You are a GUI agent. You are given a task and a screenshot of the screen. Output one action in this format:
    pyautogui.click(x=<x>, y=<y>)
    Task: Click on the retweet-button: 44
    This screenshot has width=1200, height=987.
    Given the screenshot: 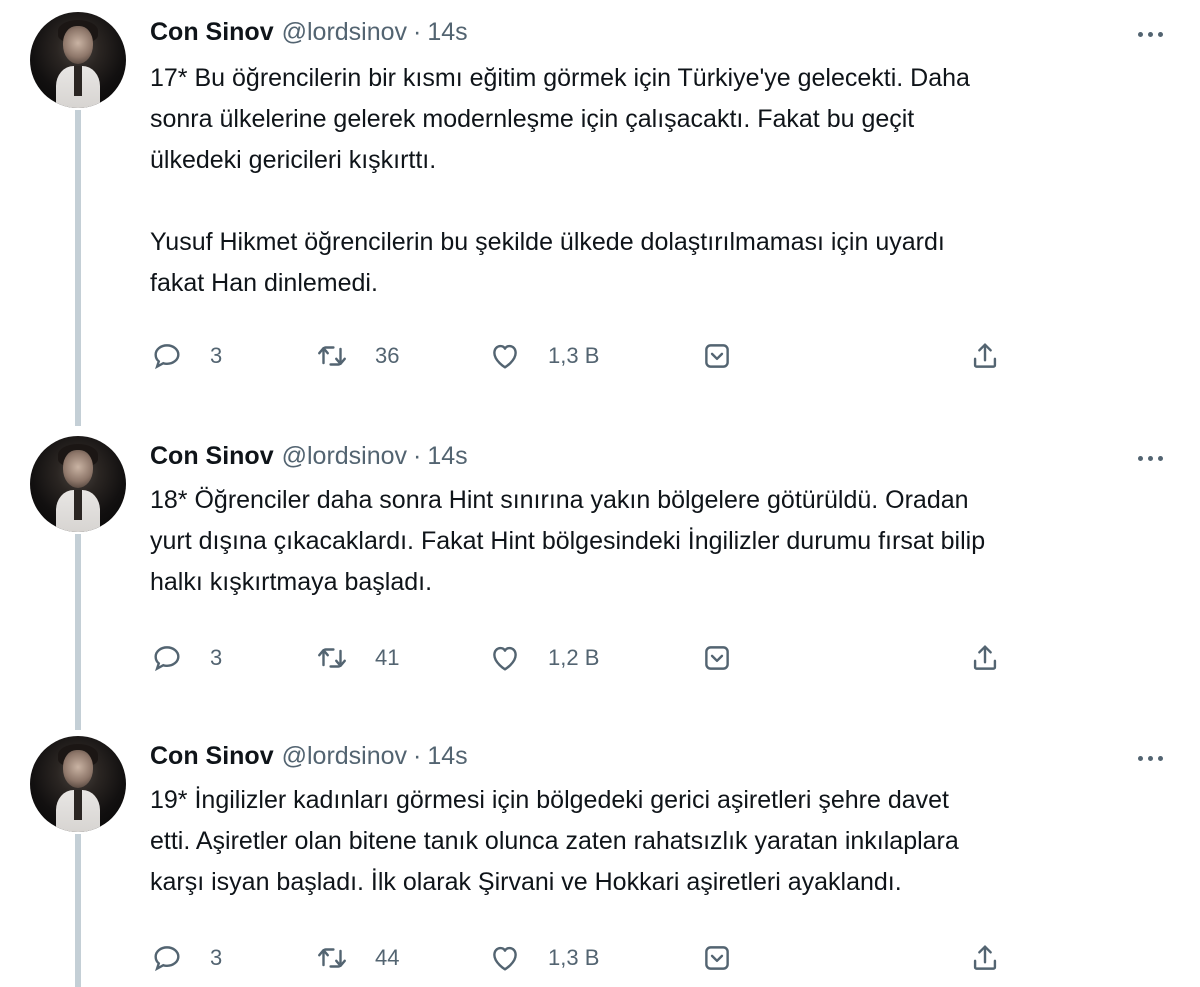 What is the action you would take?
    pyautogui.click(x=357, y=958)
    